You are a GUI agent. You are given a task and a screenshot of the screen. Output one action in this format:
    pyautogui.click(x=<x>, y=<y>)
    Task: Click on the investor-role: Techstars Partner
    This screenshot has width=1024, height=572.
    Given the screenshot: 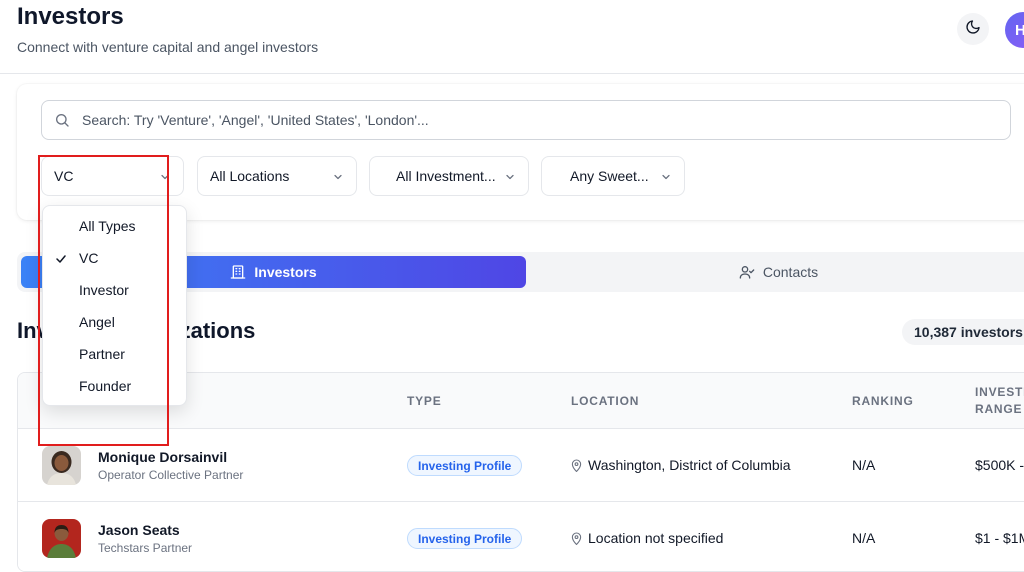 What is the action you would take?
    pyautogui.click(x=145, y=548)
    